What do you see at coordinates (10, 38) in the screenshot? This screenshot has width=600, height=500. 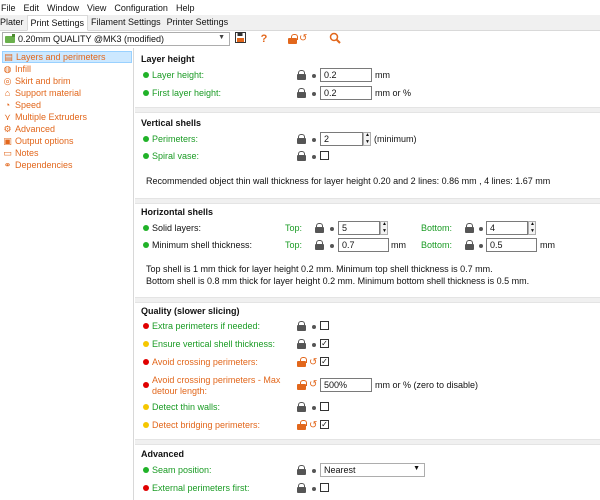 I see `preset-flag-icon` at bounding box center [10, 38].